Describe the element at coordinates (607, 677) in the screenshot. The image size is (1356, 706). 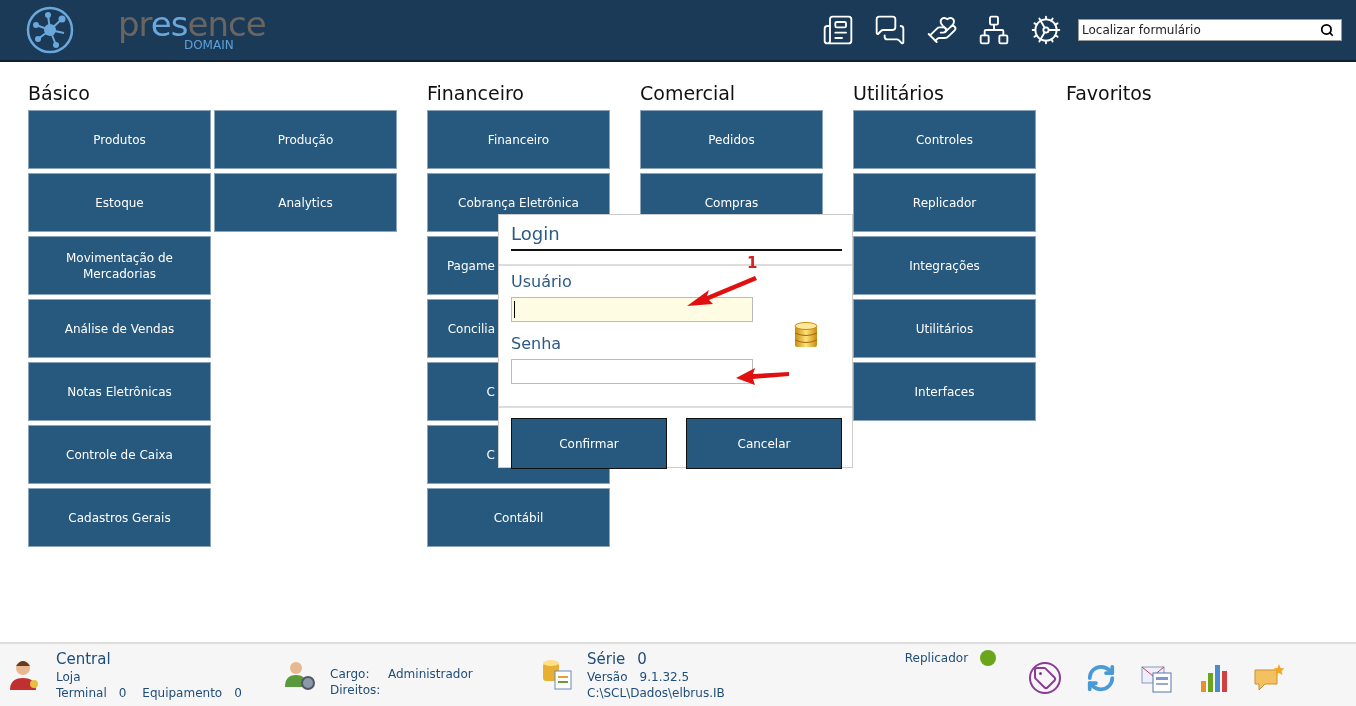
I see `version-label: Versão` at that location.